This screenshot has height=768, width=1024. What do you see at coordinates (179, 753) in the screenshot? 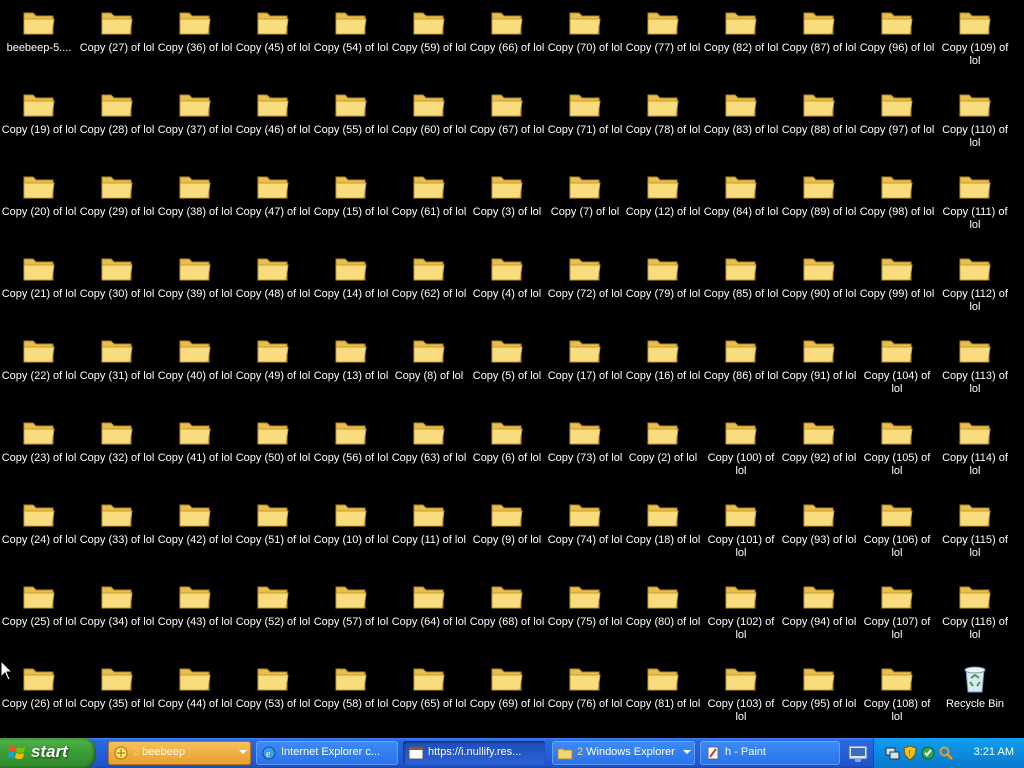
I see `taskbar-button: 2 beebeep` at bounding box center [179, 753].